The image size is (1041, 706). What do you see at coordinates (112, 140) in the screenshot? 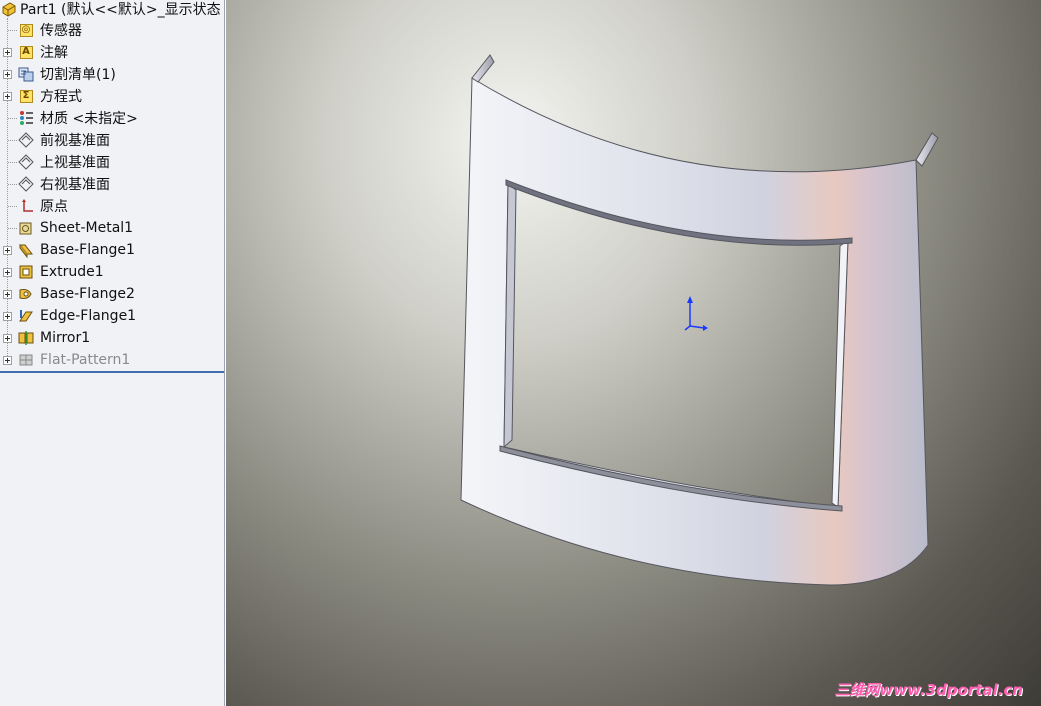
I see `tree-item-front-plane: 前视基准面` at bounding box center [112, 140].